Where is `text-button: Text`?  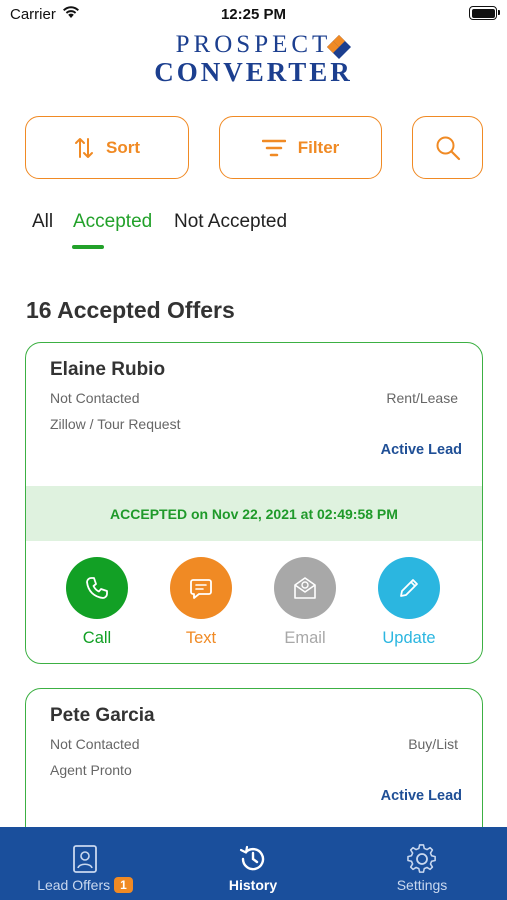
text-button: Text is located at coordinates (201, 602).